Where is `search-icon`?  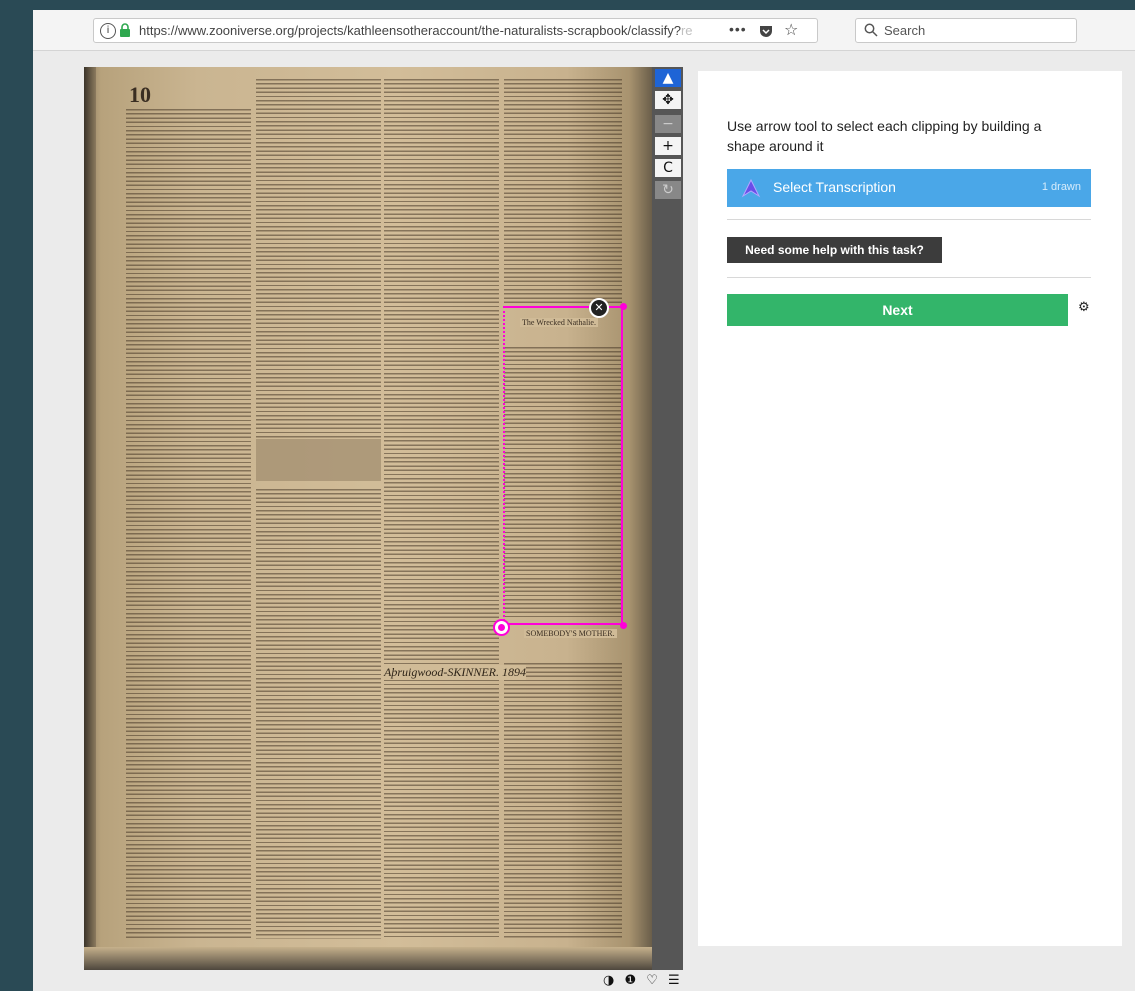 search-icon is located at coordinates (871, 30).